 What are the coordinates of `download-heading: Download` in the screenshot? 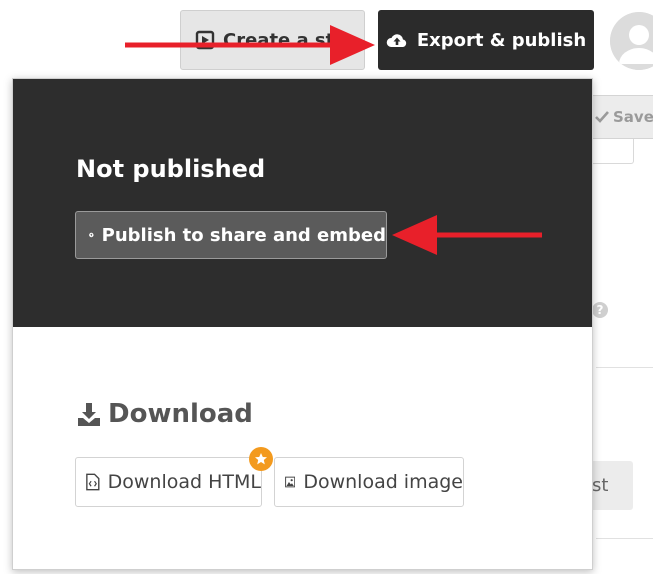 It's located at (164, 414).